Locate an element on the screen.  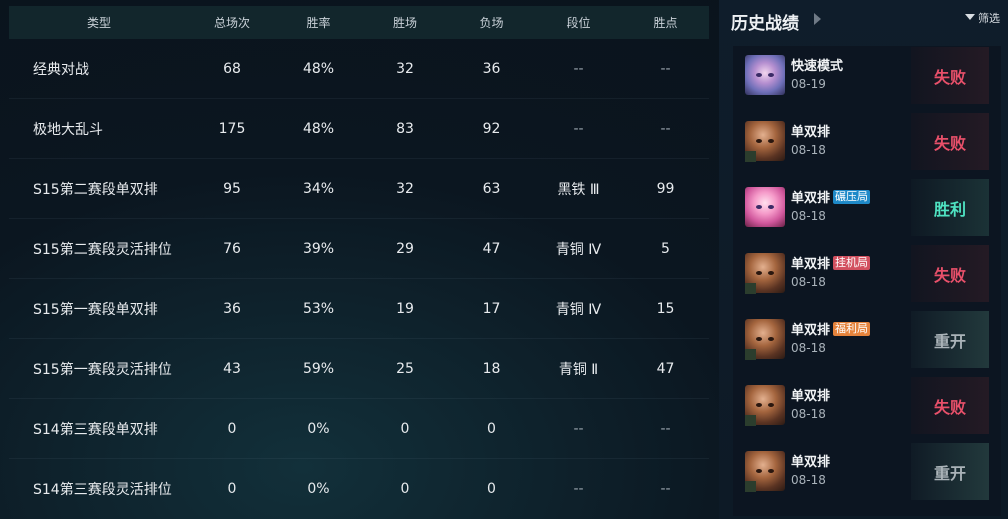
match-mode: 单双排 挂机局 is located at coordinates (831, 262).